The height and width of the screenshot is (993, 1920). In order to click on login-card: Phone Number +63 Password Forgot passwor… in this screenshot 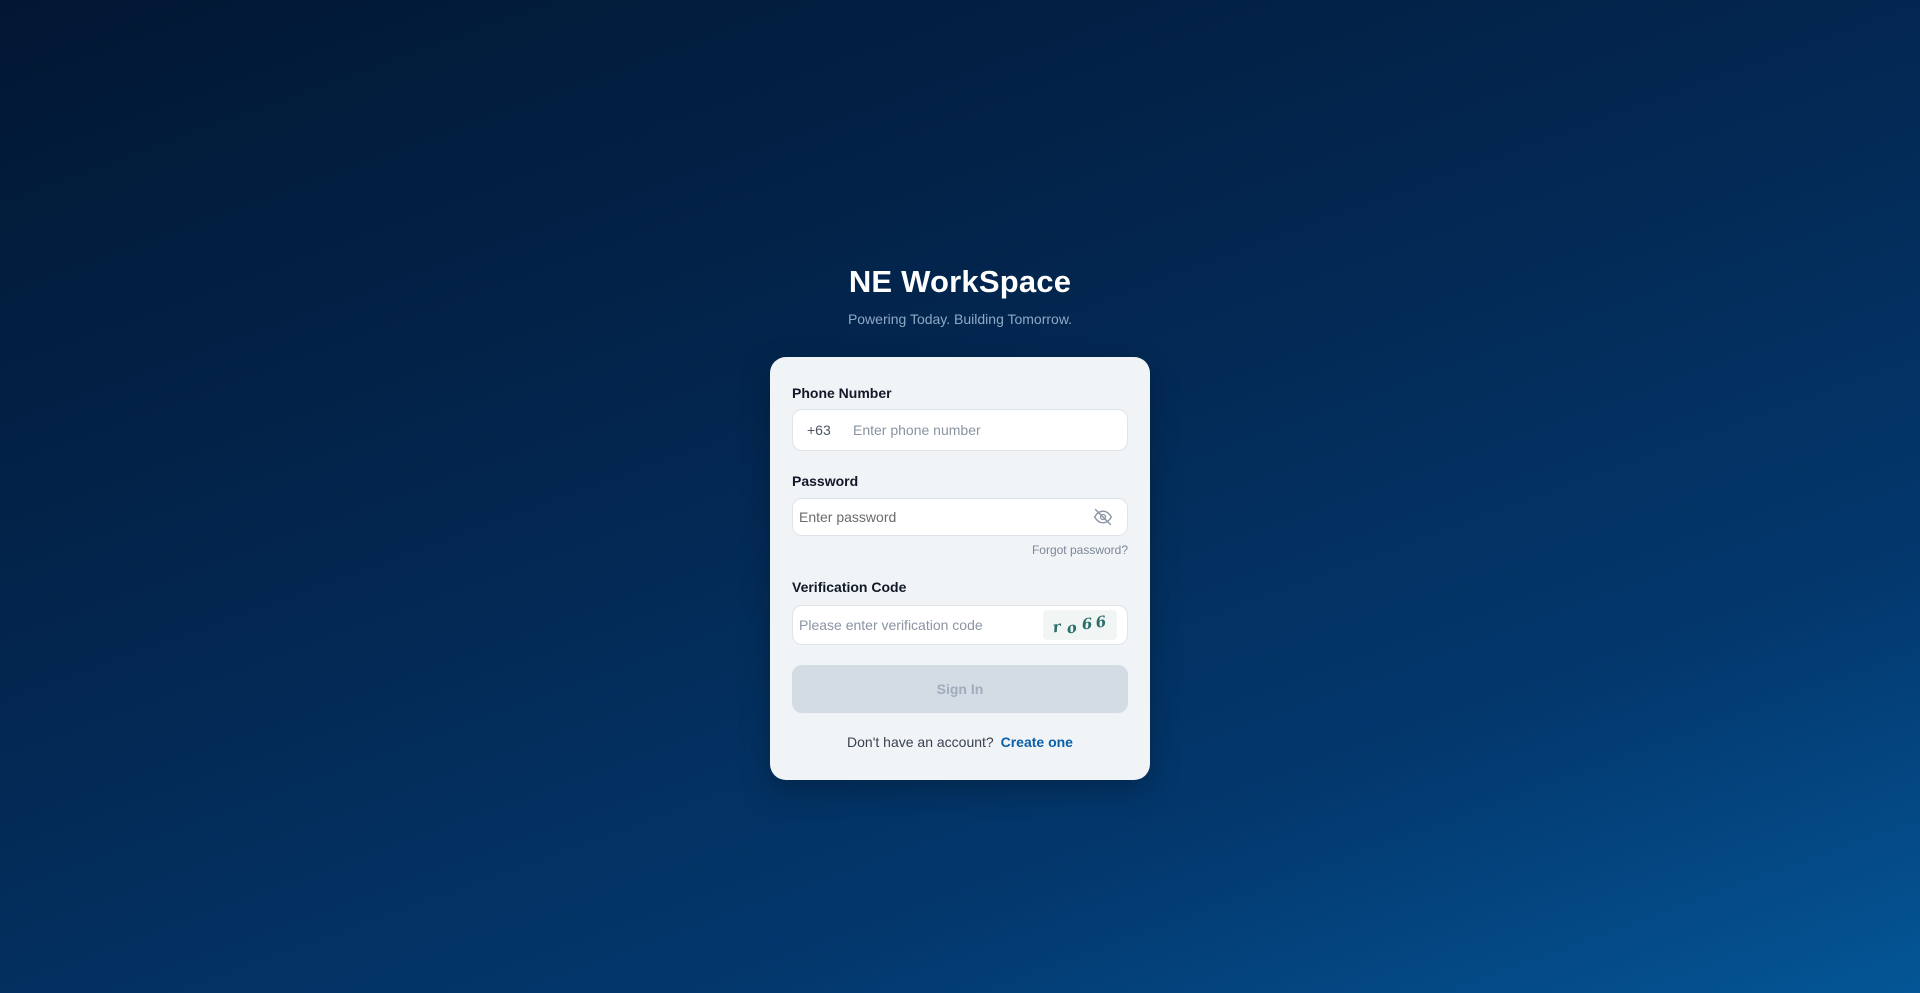, I will do `click(960, 568)`.